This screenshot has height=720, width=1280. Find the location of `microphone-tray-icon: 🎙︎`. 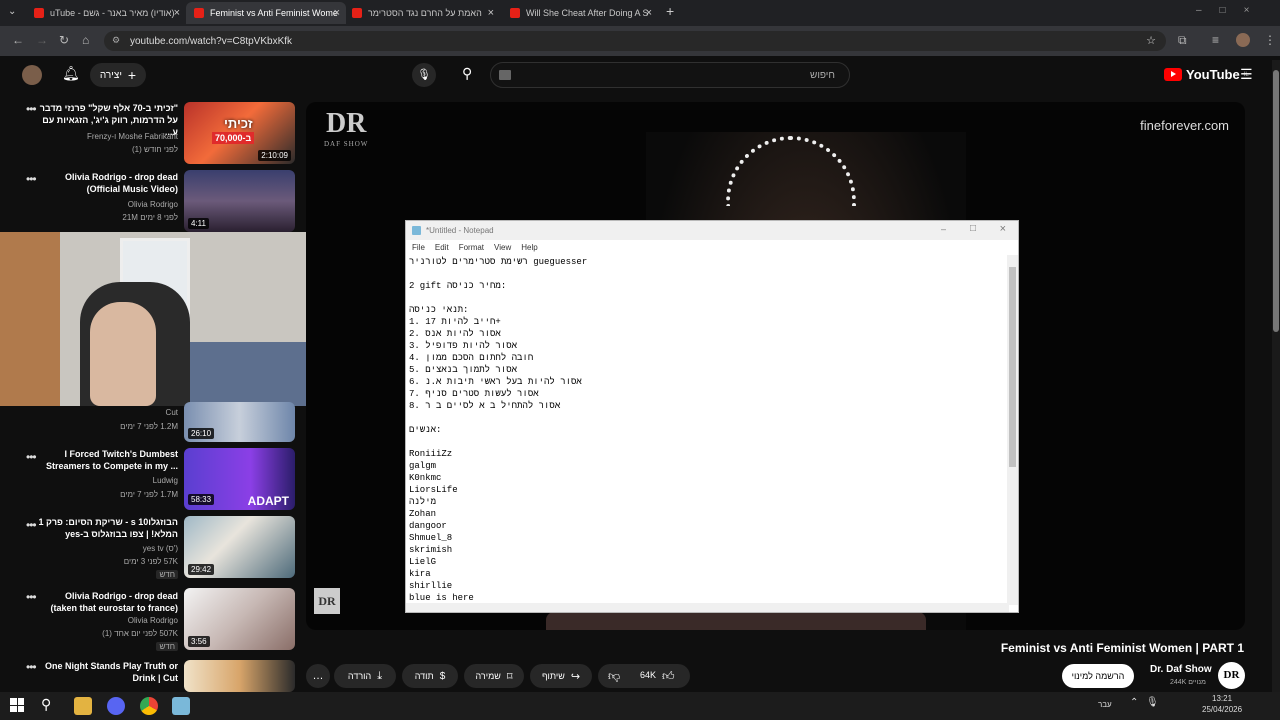

microphone-tray-icon: 🎙︎ is located at coordinates (1152, 702).